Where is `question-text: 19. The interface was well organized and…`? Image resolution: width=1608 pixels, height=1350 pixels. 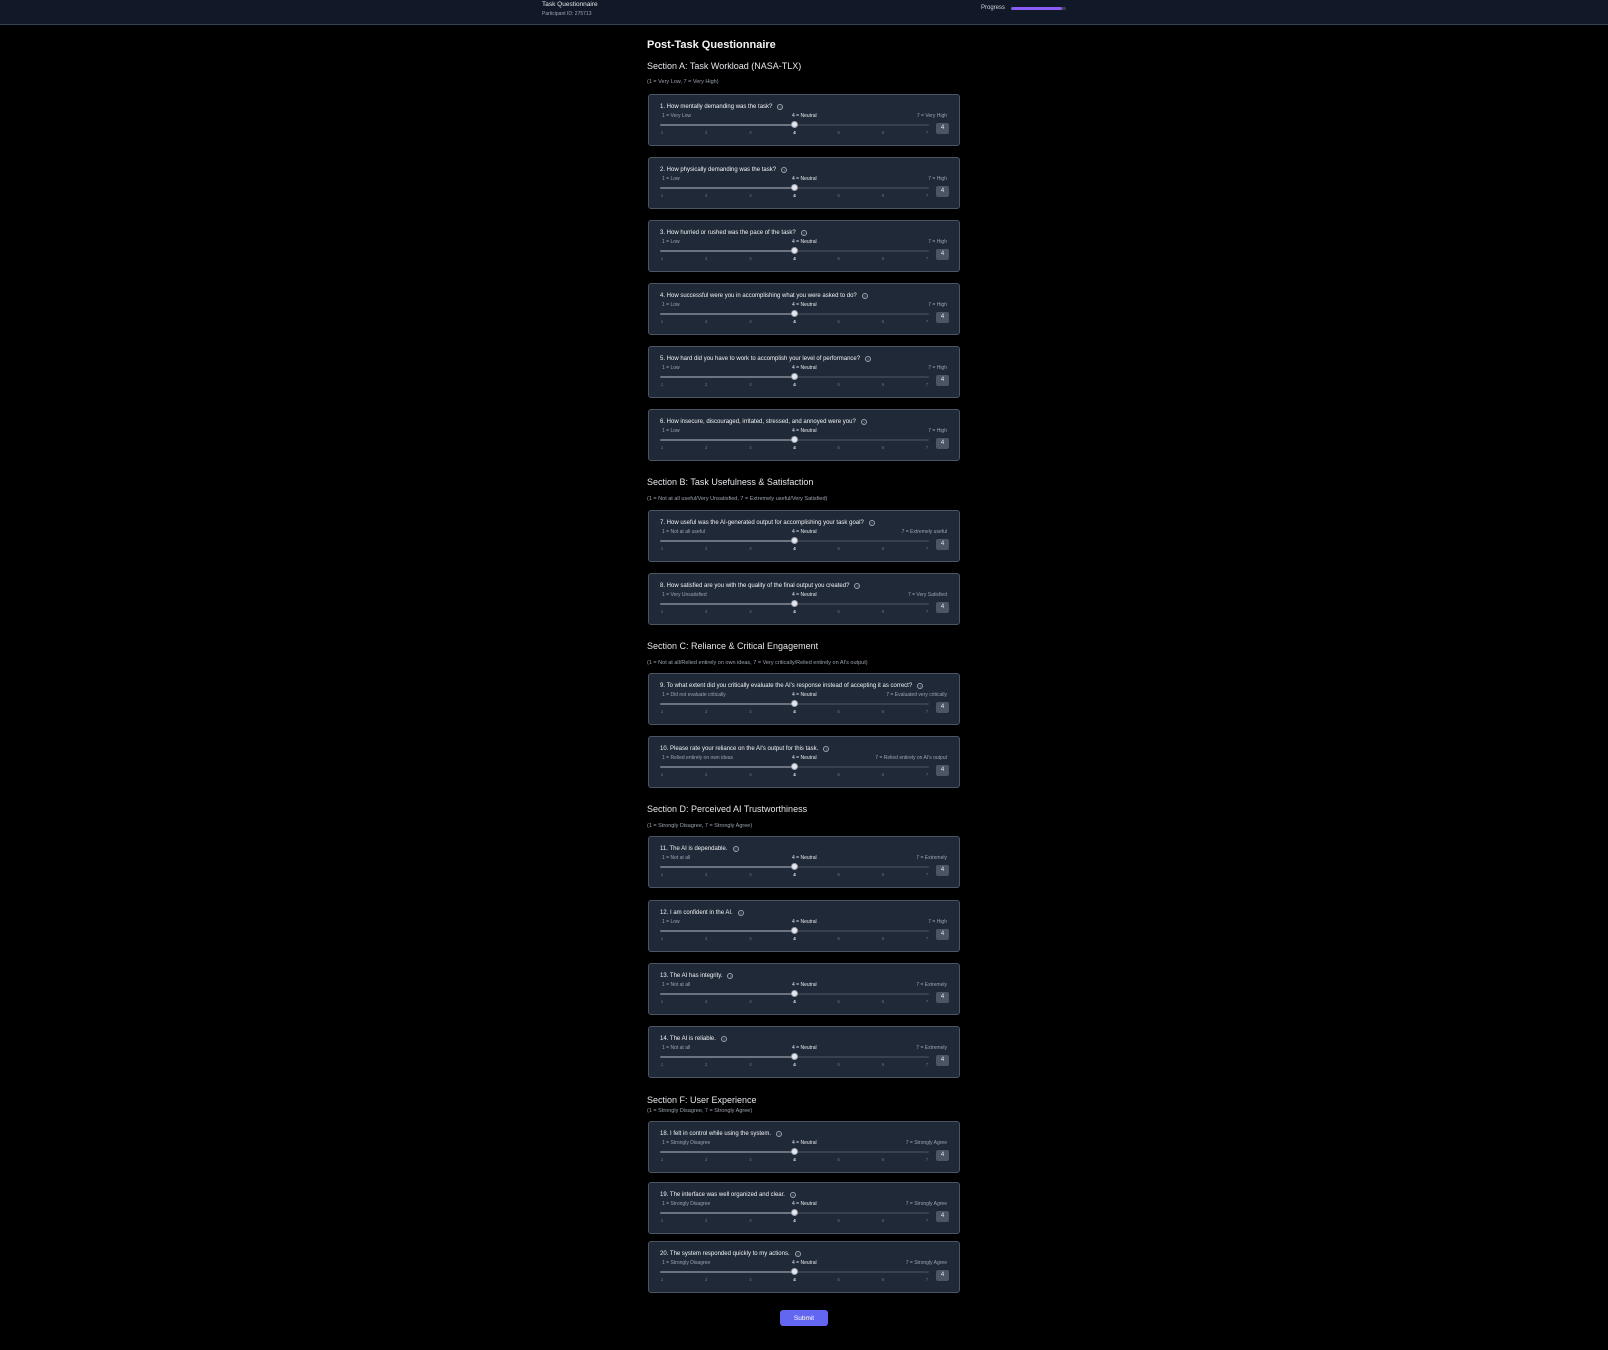 question-text: 19. The interface was well organized and… is located at coordinates (728, 1195).